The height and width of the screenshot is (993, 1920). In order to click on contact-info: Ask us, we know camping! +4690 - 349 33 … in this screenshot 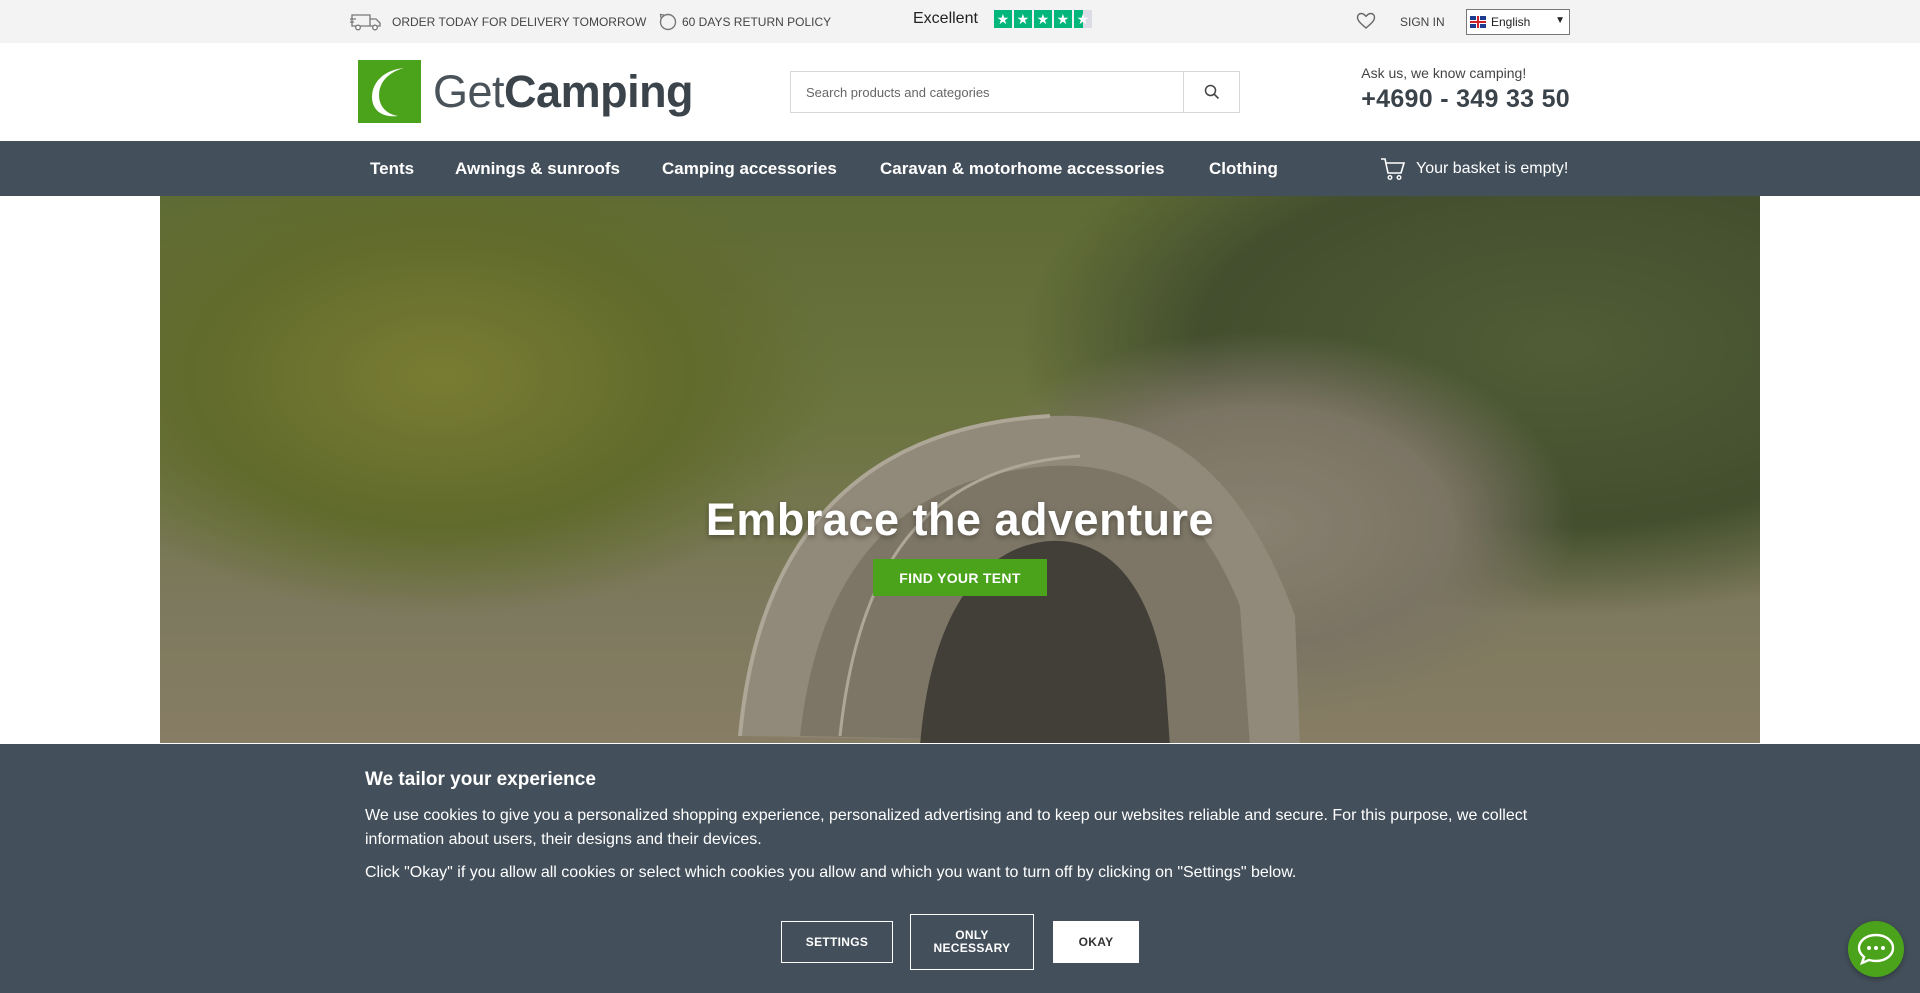, I will do `click(1465, 89)`.